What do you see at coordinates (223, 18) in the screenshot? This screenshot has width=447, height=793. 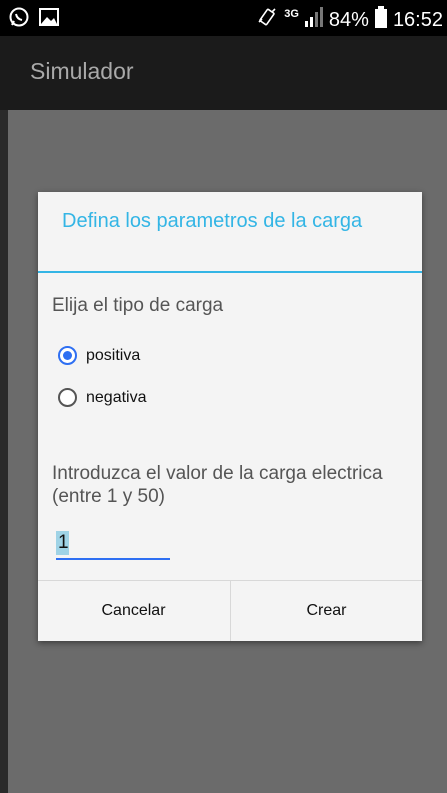 I see `status-bar: 3G 84% 16:52` at bounding box center [223, 18].